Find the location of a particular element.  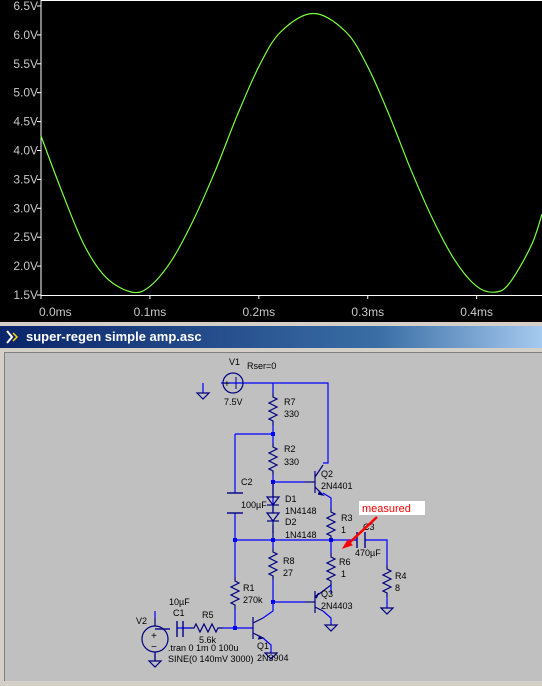

c1-capacitor is located at coordinates (180, 629).